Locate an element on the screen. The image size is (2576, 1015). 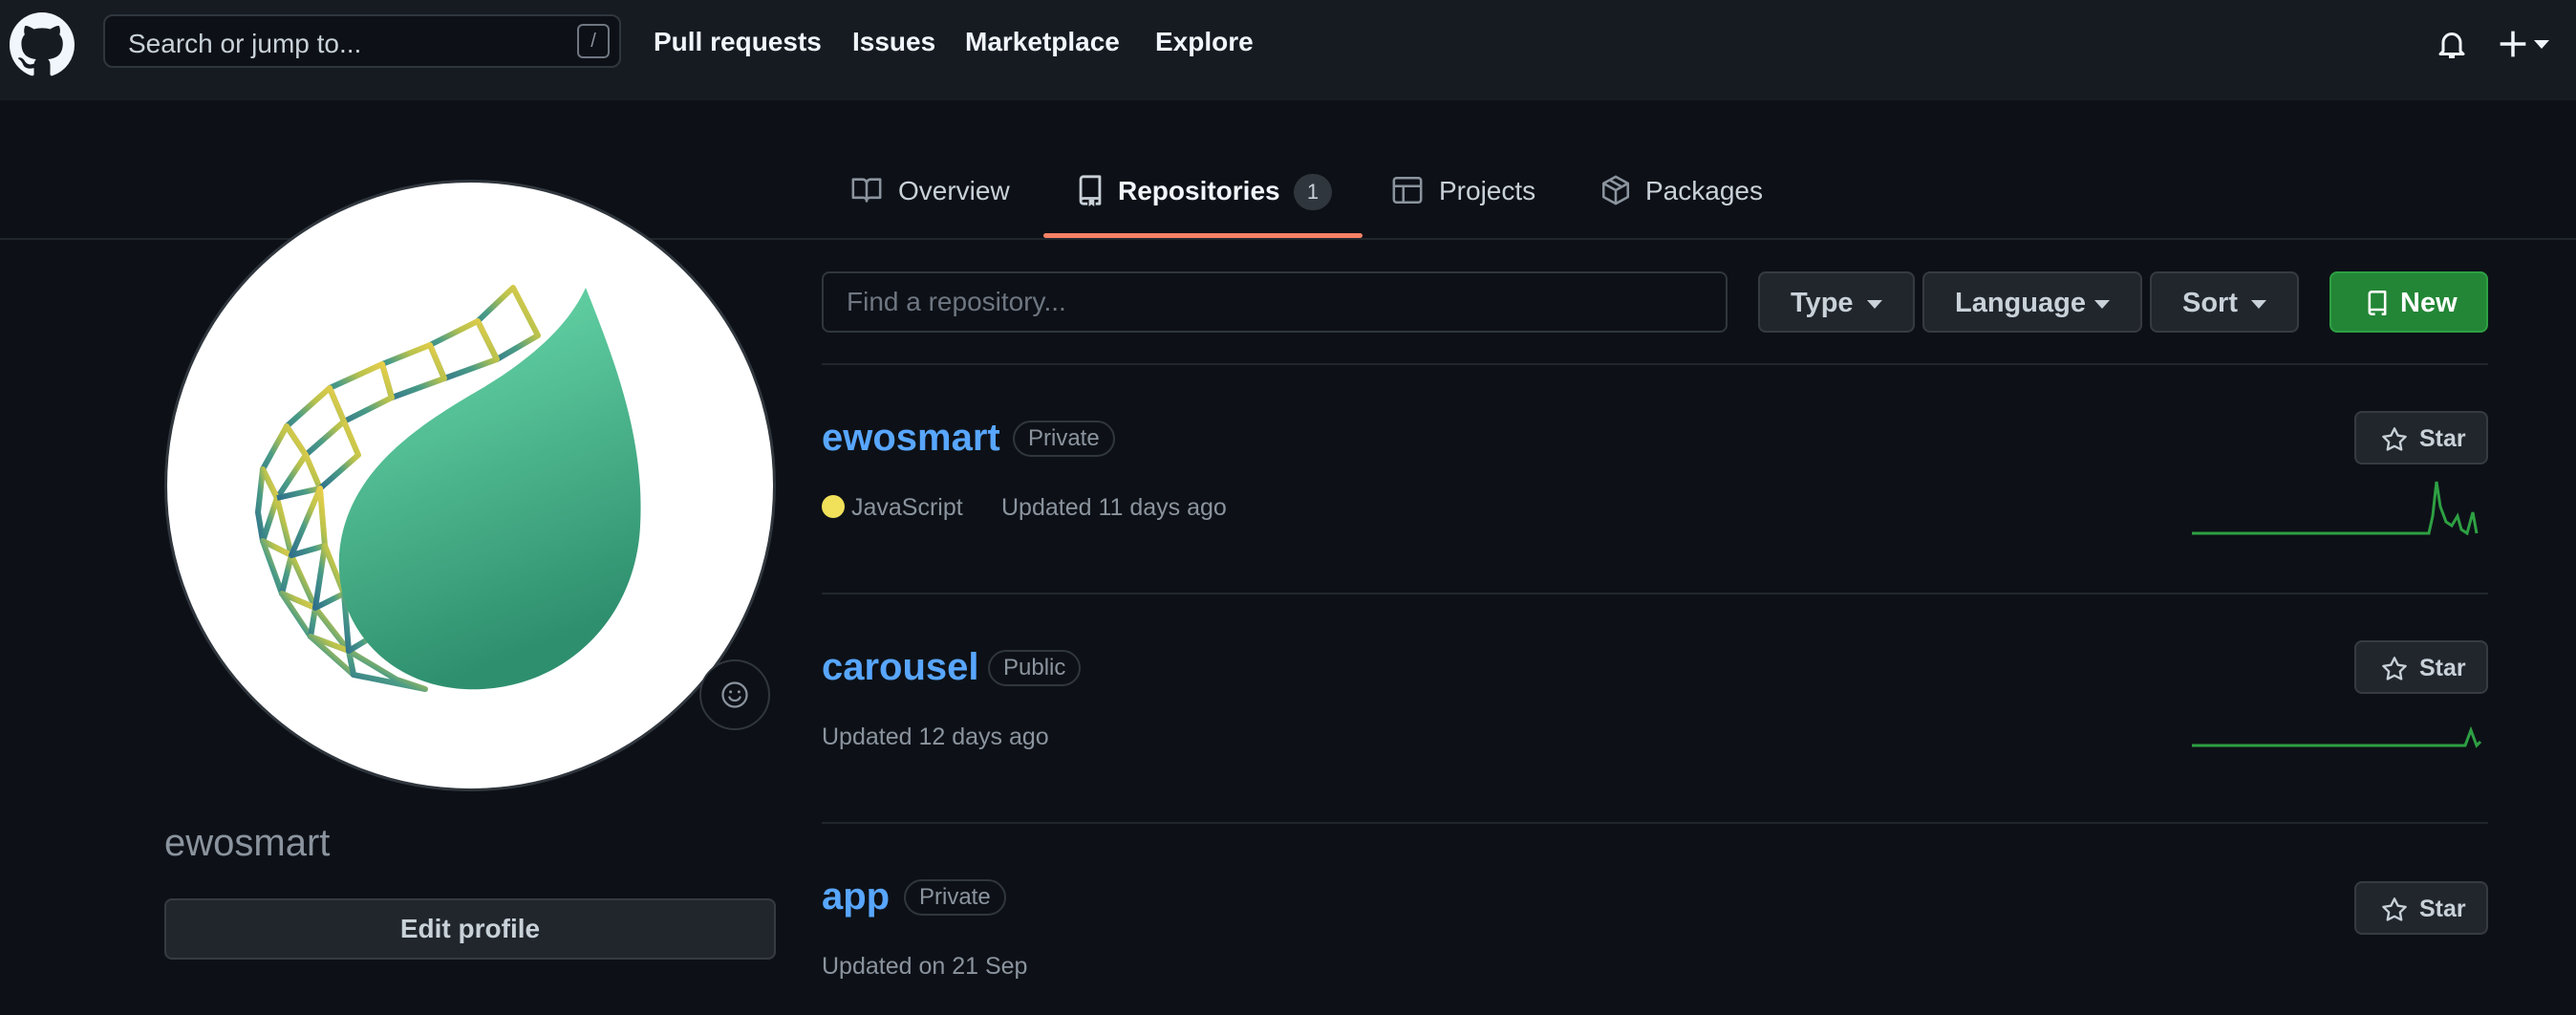
nav-marketplace: Marketplace is located at coordinates (1042, 42).